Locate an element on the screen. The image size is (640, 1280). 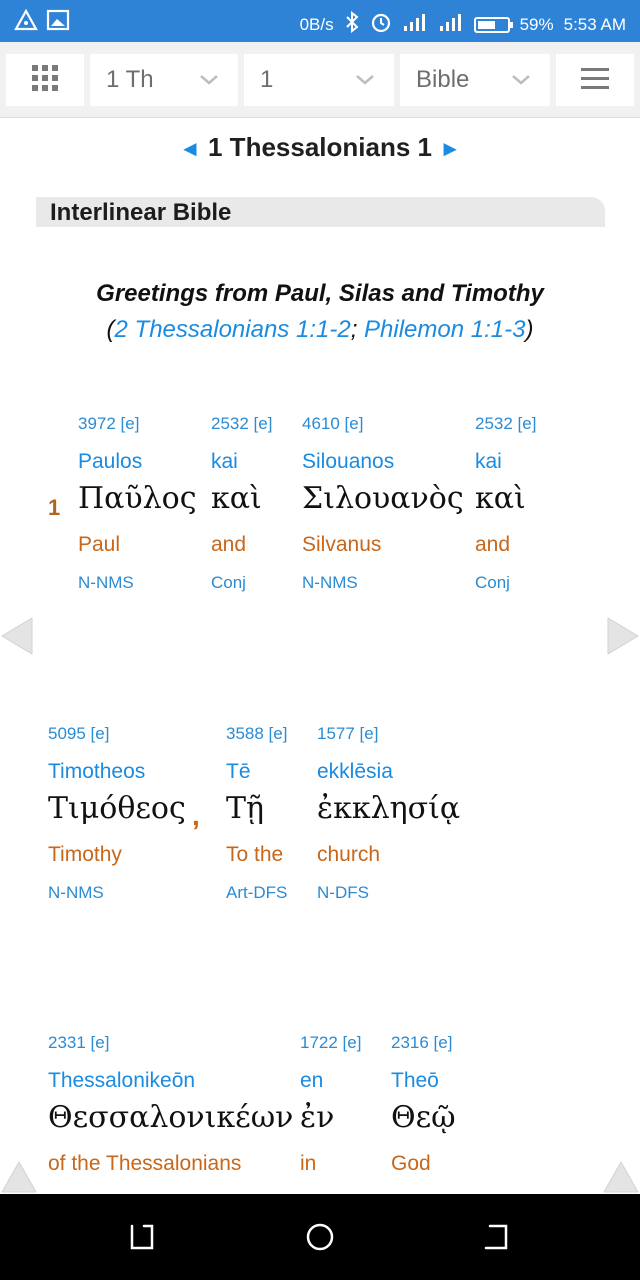
english-gloss: in is located at coordinates (308, 1163).